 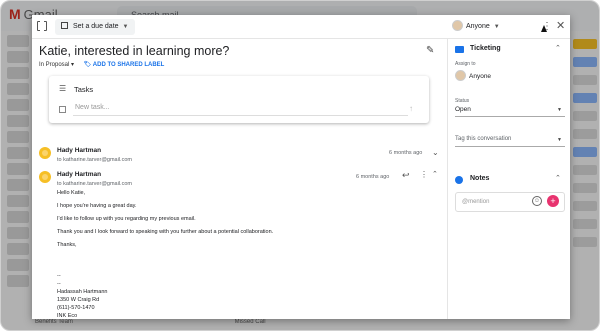 I want to click on send-arrow-icon: ↑, so click(x=411, y=108).